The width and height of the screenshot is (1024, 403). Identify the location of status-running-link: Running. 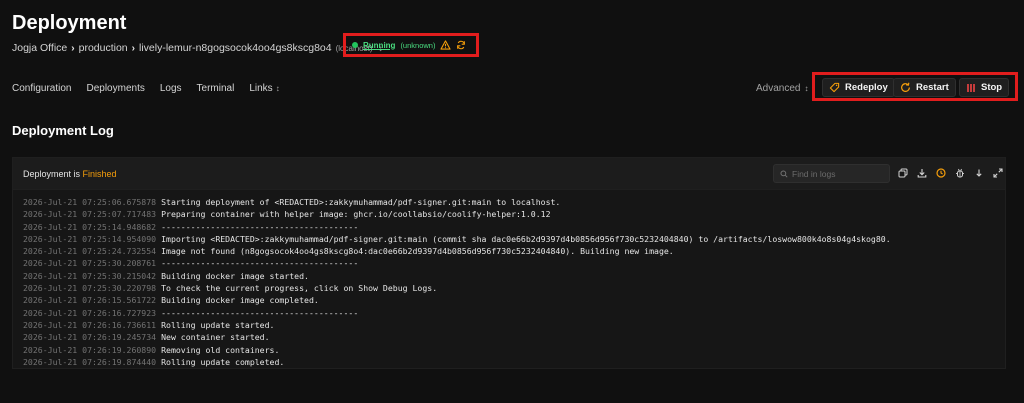
(379, 45).